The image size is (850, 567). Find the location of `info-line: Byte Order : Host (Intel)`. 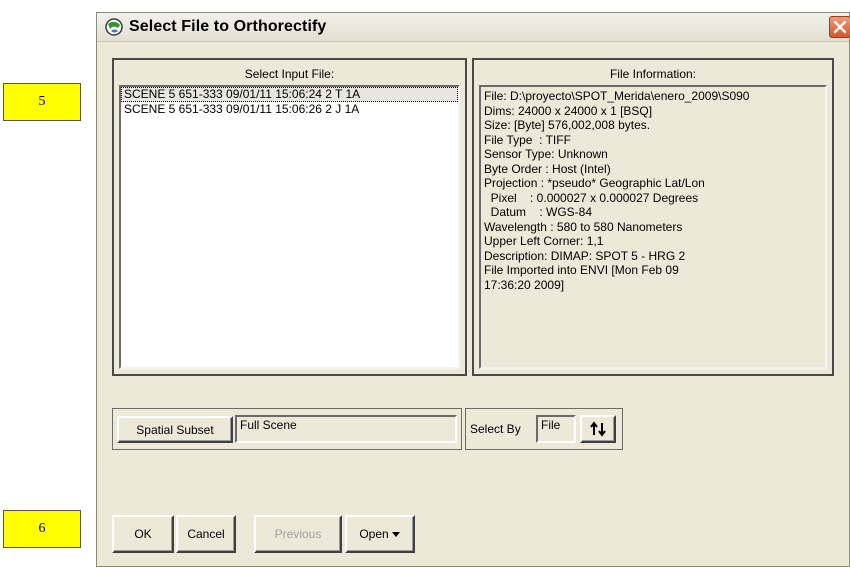

info-line: Byte Order : Host (Intel) is located at coordinates (547, 168).